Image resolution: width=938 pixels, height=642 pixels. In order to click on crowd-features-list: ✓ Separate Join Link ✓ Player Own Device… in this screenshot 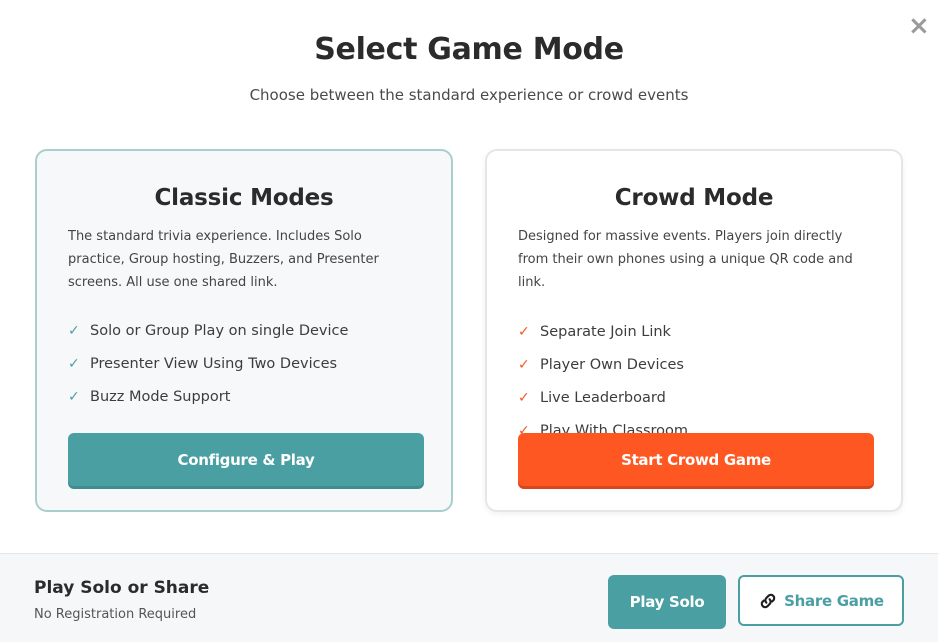, I will do `click(694, 381)`.